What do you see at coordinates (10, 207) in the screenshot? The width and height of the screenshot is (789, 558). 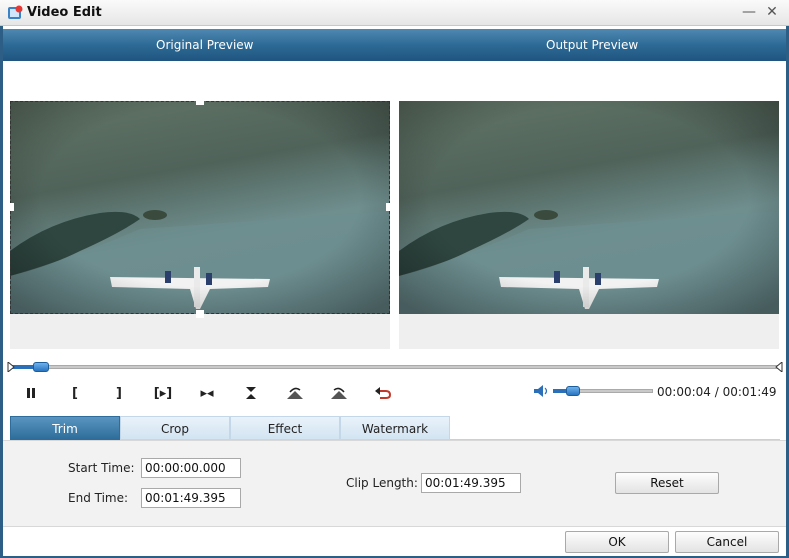 I see `crop-handle-left` at bounding box center [10, 207].